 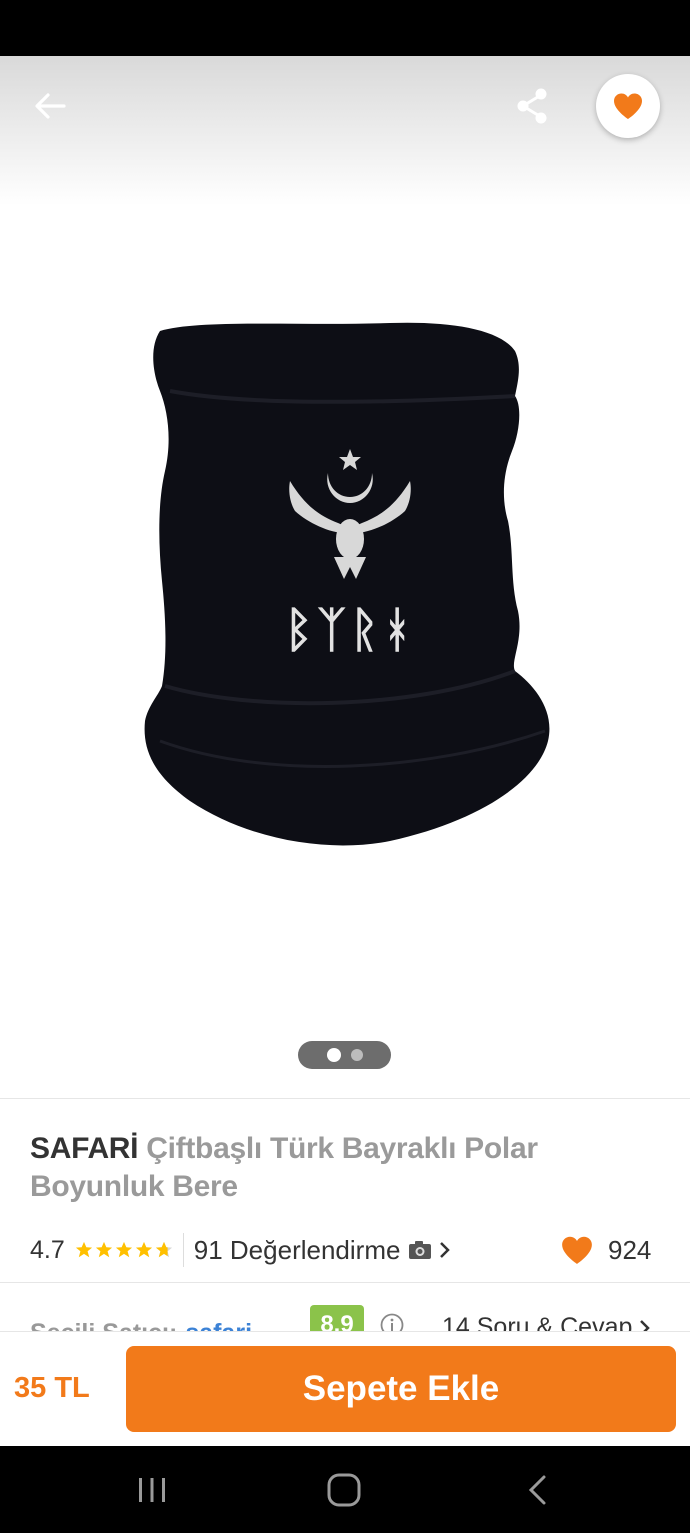 What do you see at coordinates (163, 1249) in the screenshot?
I see `star-half-icon` at bounding box center [163, 1249].